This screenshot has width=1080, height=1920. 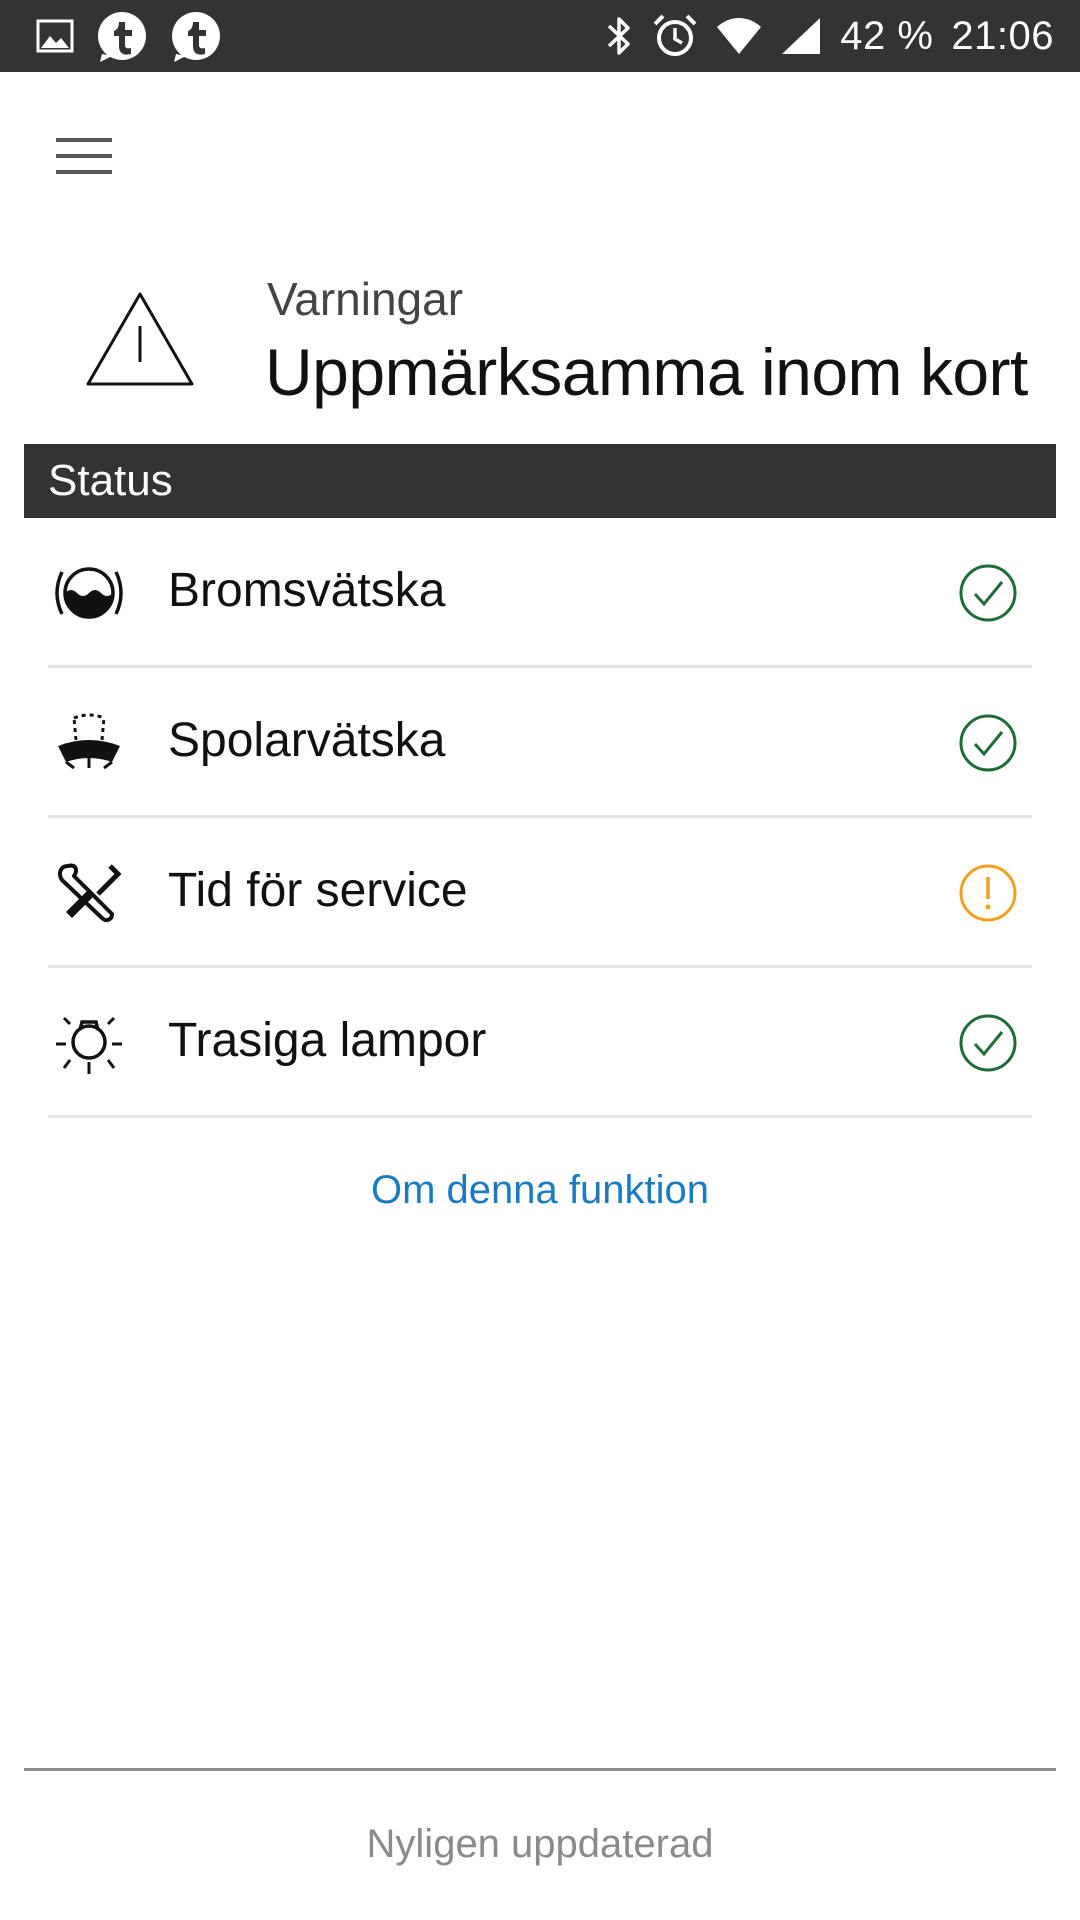 What do you see at coordinates (90, 893) in the screenshot?
I see `service-tools-icon` at bounding box center [90, 893].